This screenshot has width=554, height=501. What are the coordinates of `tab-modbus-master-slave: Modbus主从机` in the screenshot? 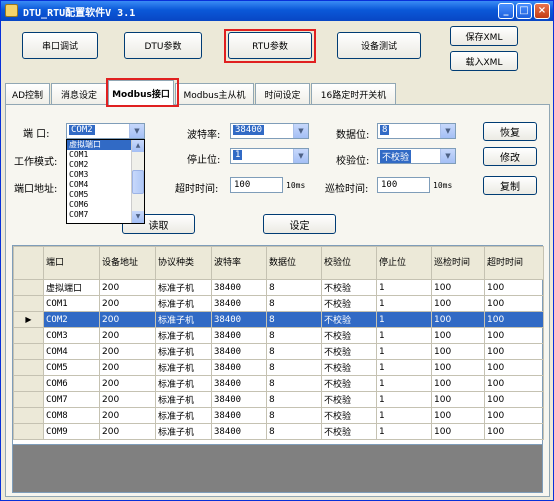 It's located at (214, 93).